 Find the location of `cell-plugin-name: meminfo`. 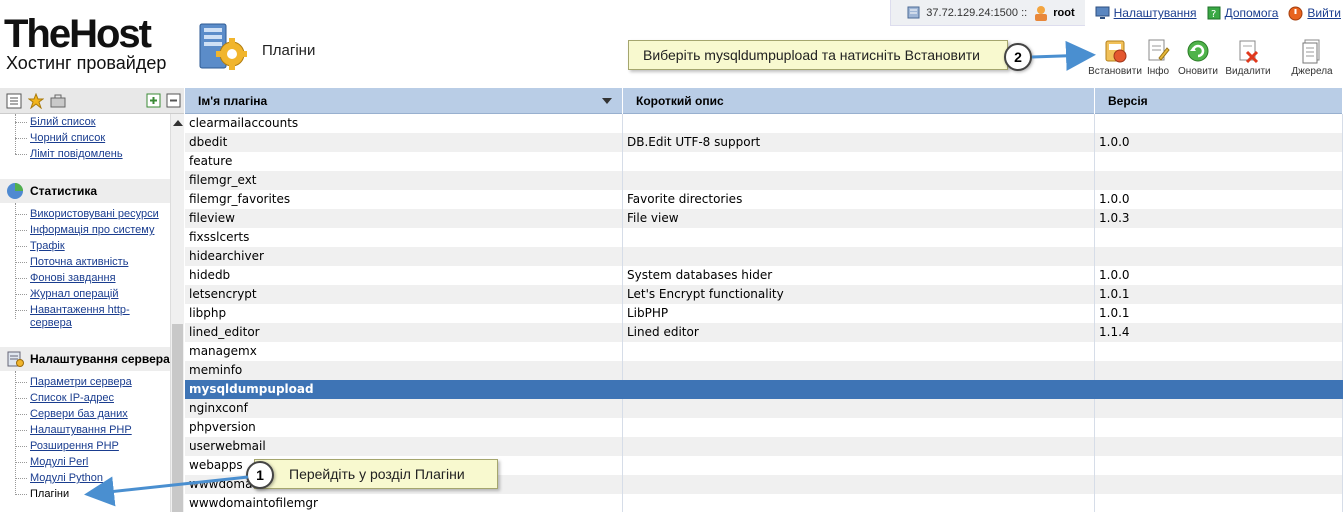

cell-plugin-name: meminfo is located at coordinates (404, 370).